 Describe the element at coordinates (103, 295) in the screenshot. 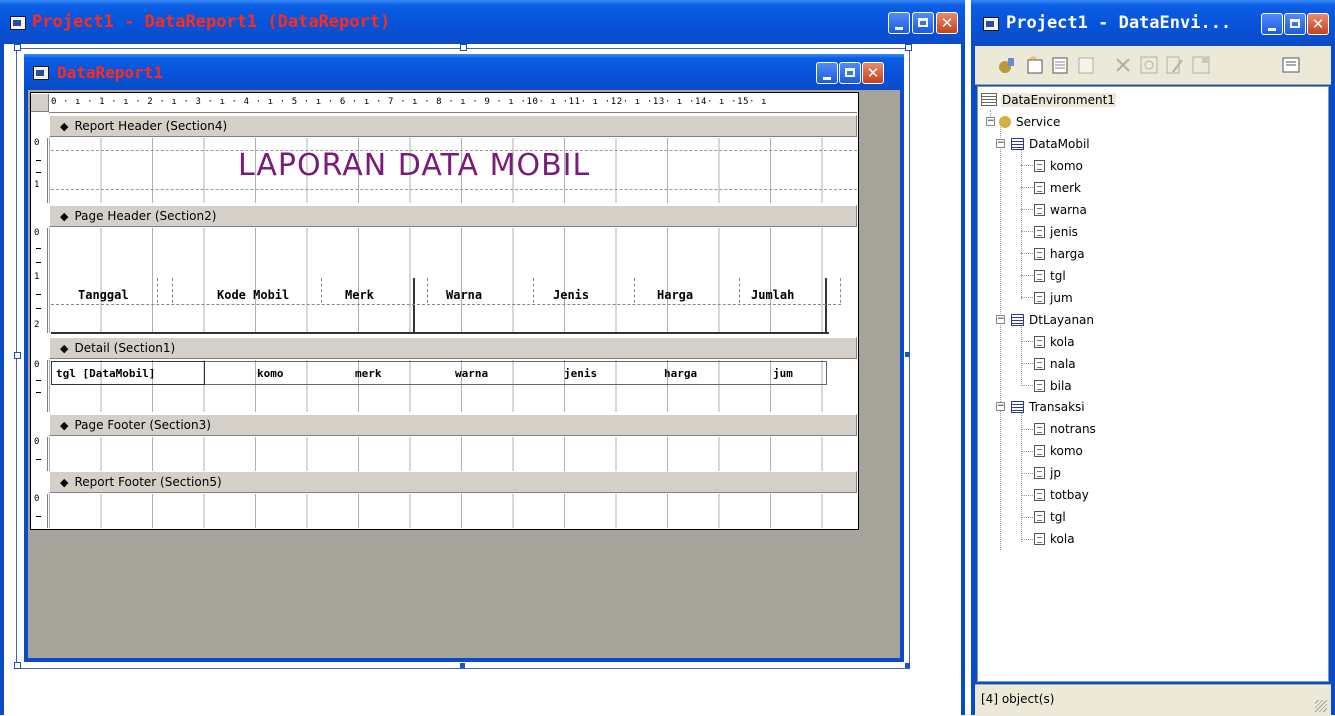

I see `header-label-tanggal: Tanggal` at that location.